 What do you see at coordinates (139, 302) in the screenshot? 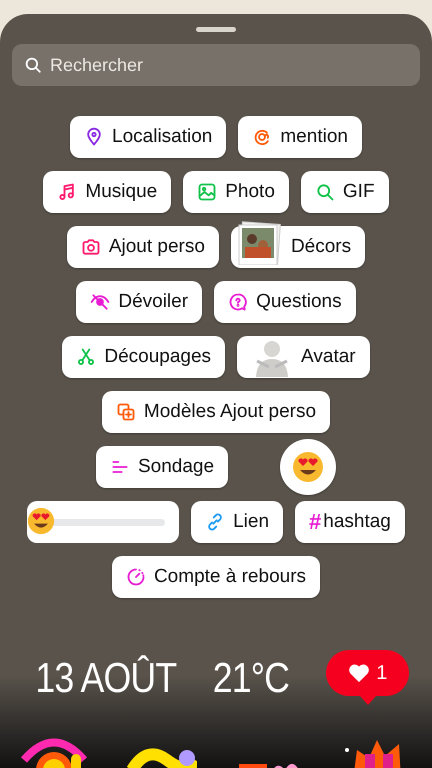
I see `reveal-sticker: Dévoiler` at bounding box center [139, 302].